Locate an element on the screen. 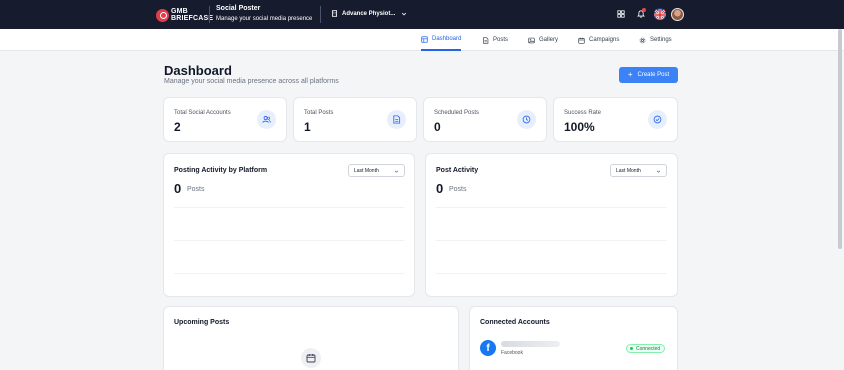 The height and width of the screenshot is (370, 844). app-subtitle: Manage your social media presence is located at coordinates (264, 19).